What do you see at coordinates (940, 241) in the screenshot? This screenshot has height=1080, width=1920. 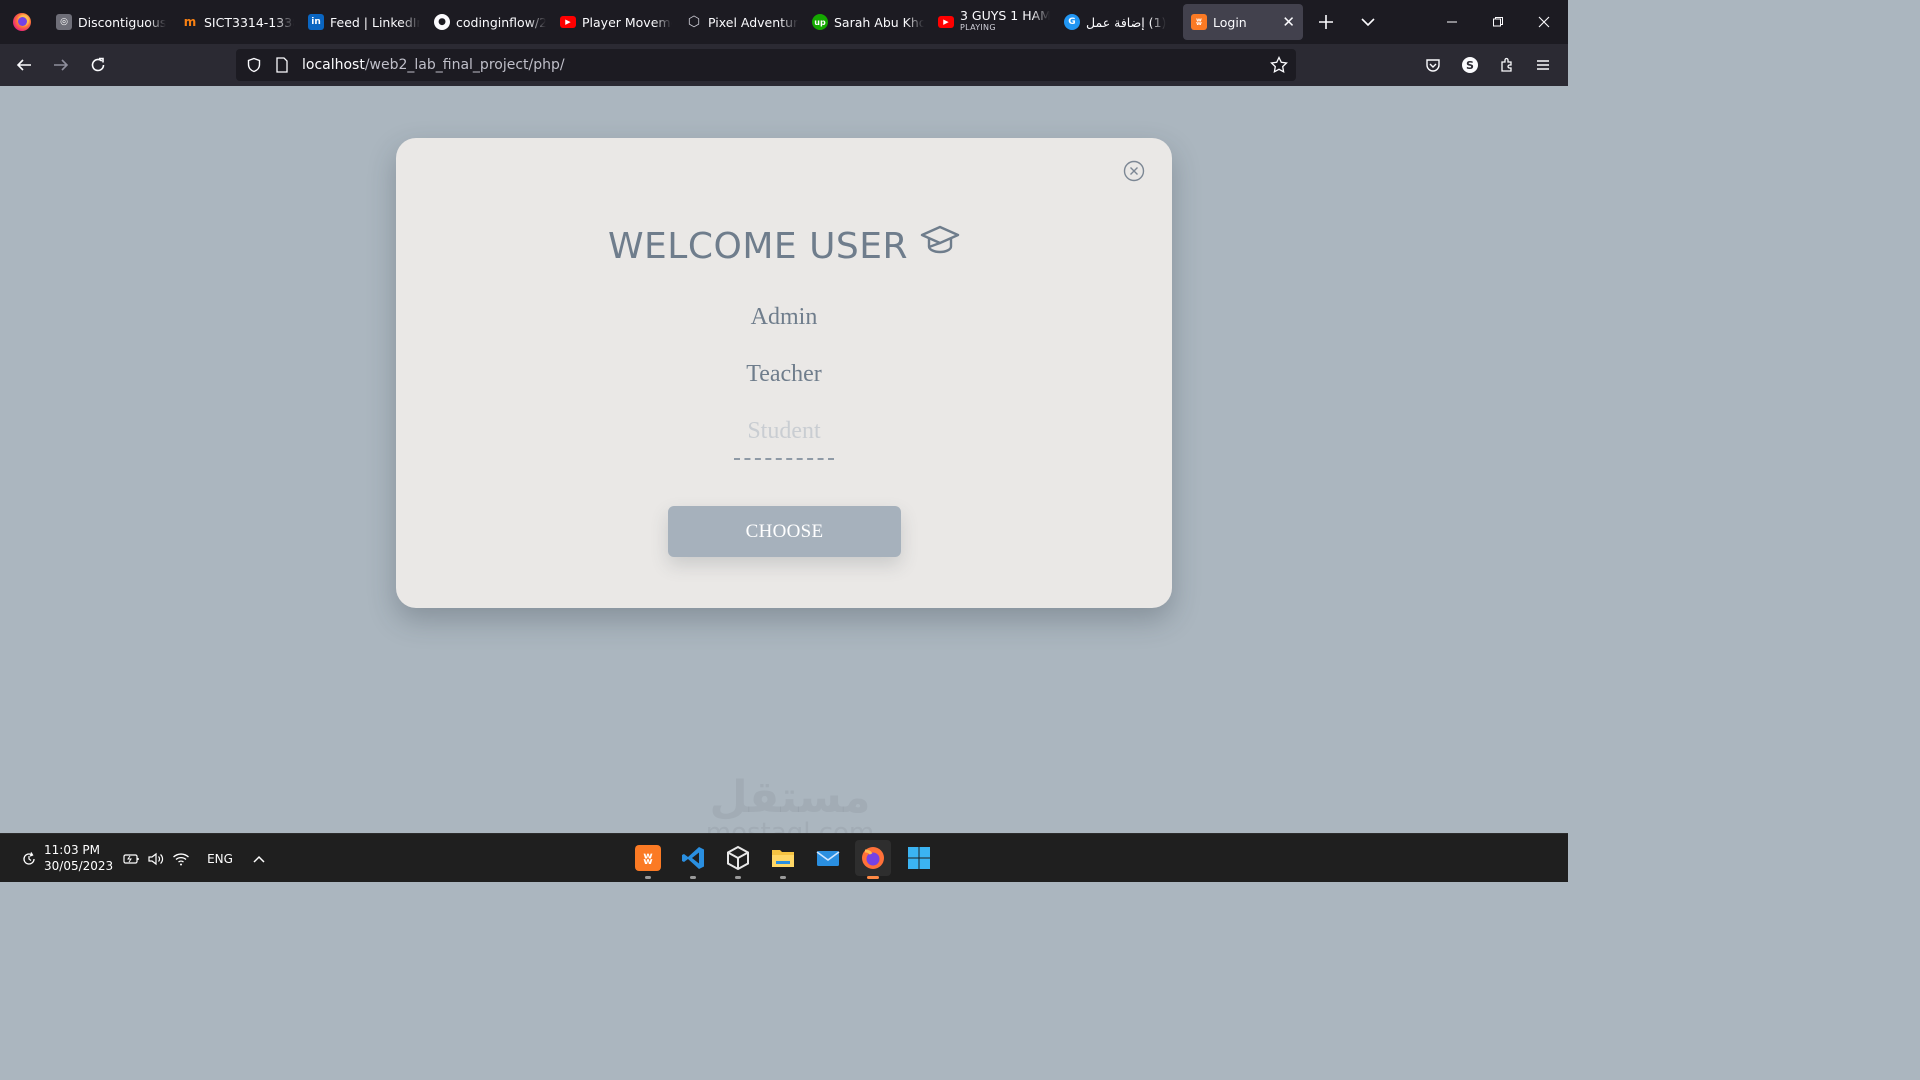 I see `graduation-cap-icon` at bounding box center [940, 241].